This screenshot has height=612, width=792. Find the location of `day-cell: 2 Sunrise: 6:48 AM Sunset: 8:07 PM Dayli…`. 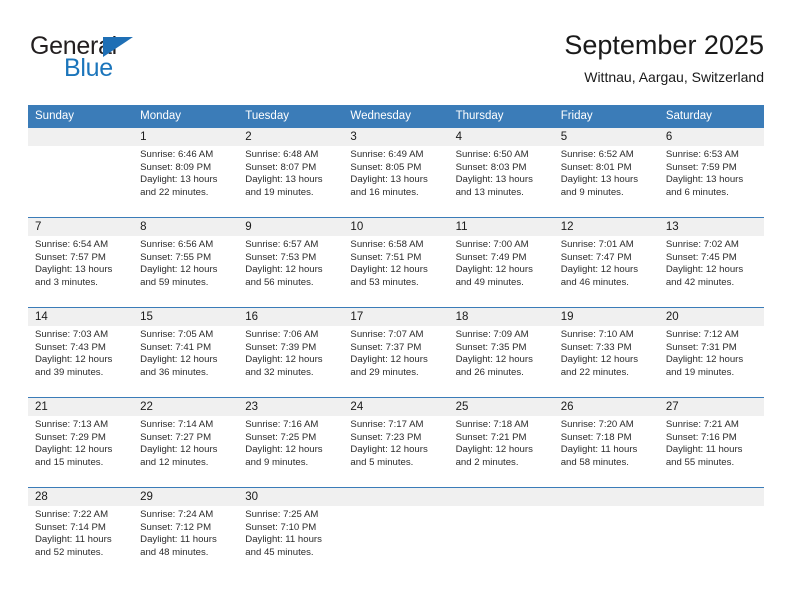

day-cell: 2 Sunrise: 6:48 AM Sunset: 8:07 PM Dayli… is located at coordinates (291, 172).